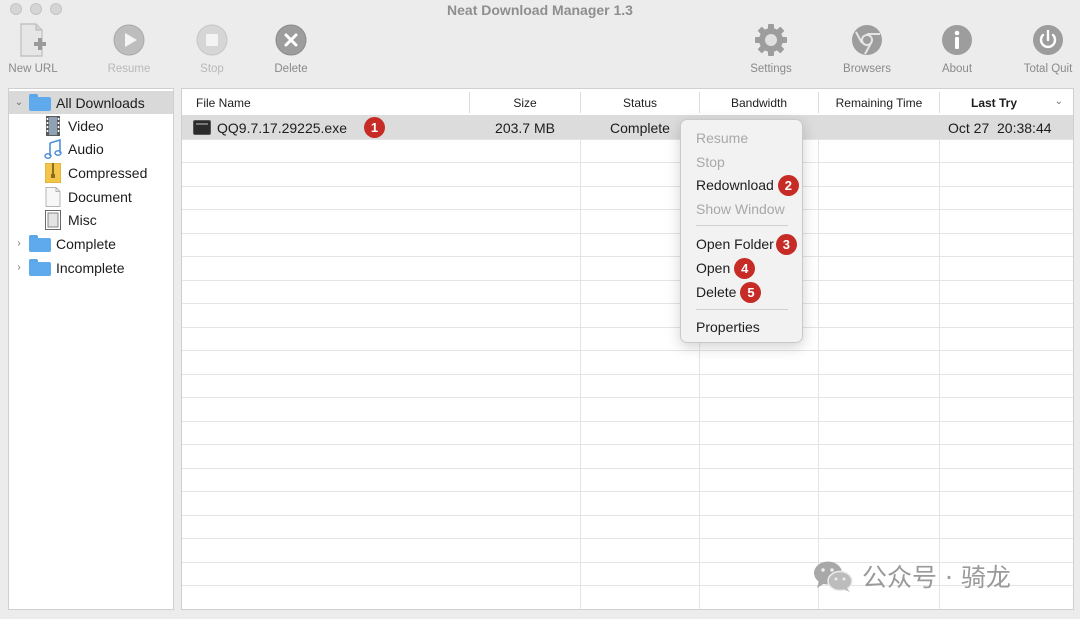 This screenshot has width=1080, height=619. Describe the element at coordinates (129, 69) in the screenshot. I see `resume-label: Resume` at that location.